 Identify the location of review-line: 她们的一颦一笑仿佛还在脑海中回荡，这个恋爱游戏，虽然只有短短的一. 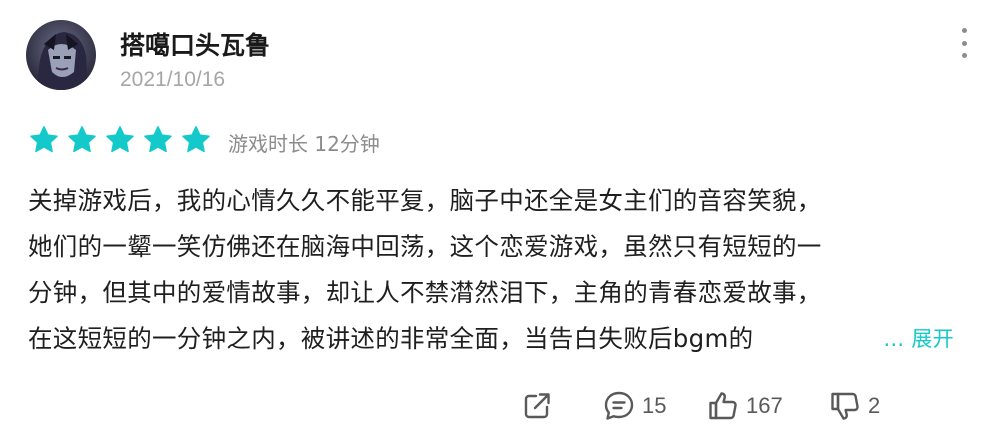
(425, 246).